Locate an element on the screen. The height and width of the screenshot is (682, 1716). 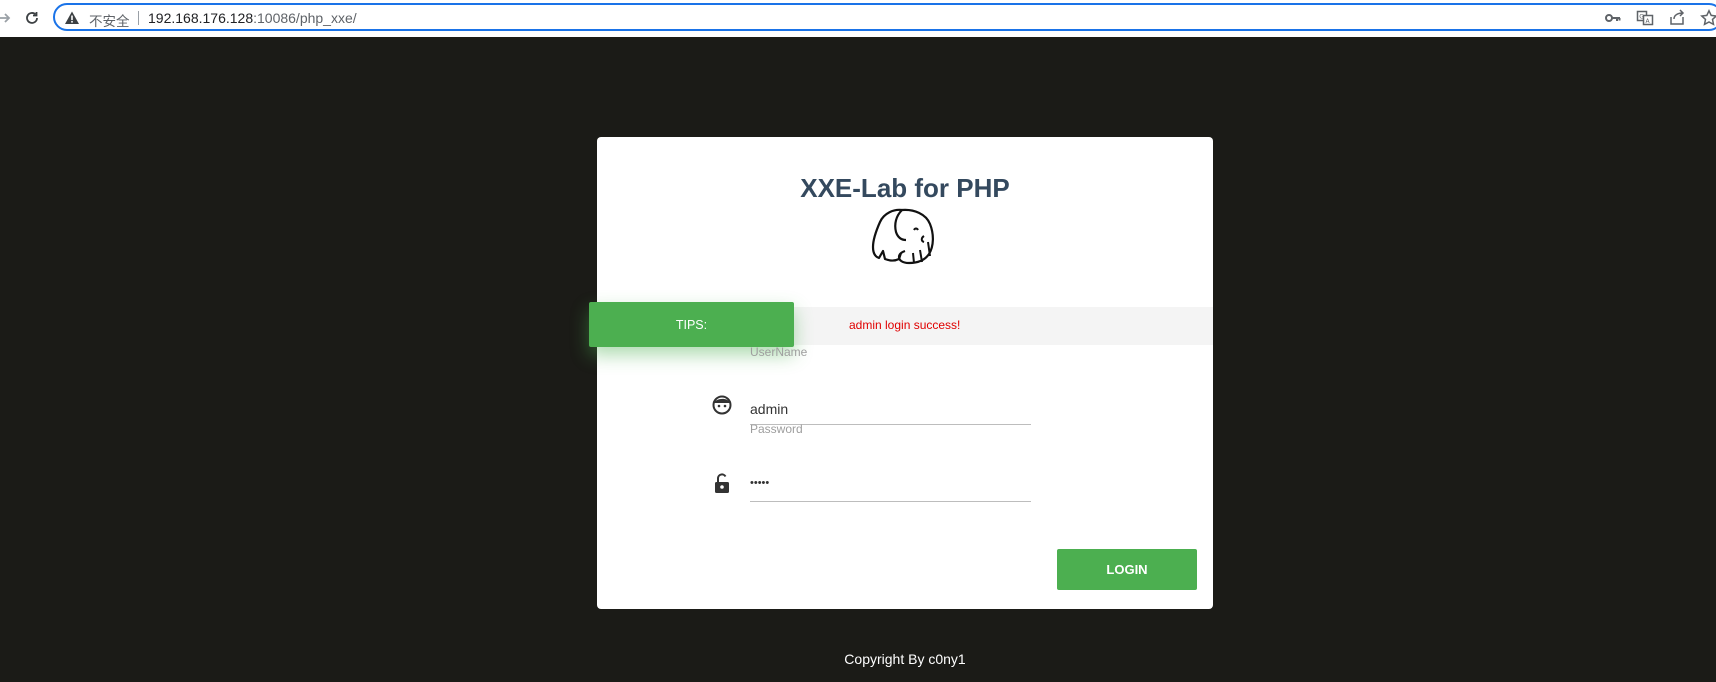
copyright-text: Copyright By c0ny1 is located at coordinates (905, 659).